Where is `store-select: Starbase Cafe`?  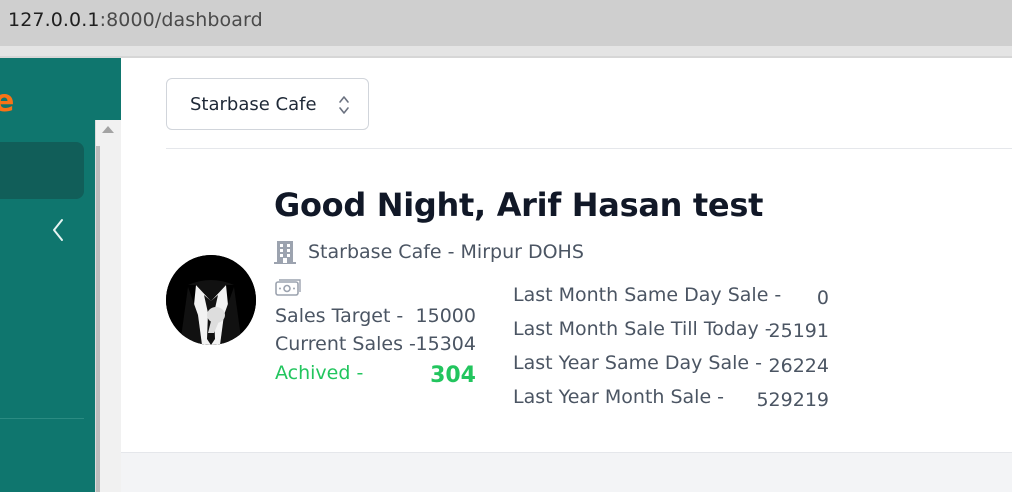
store-select: Starbase Cafe is located at coordinates (267, 104).